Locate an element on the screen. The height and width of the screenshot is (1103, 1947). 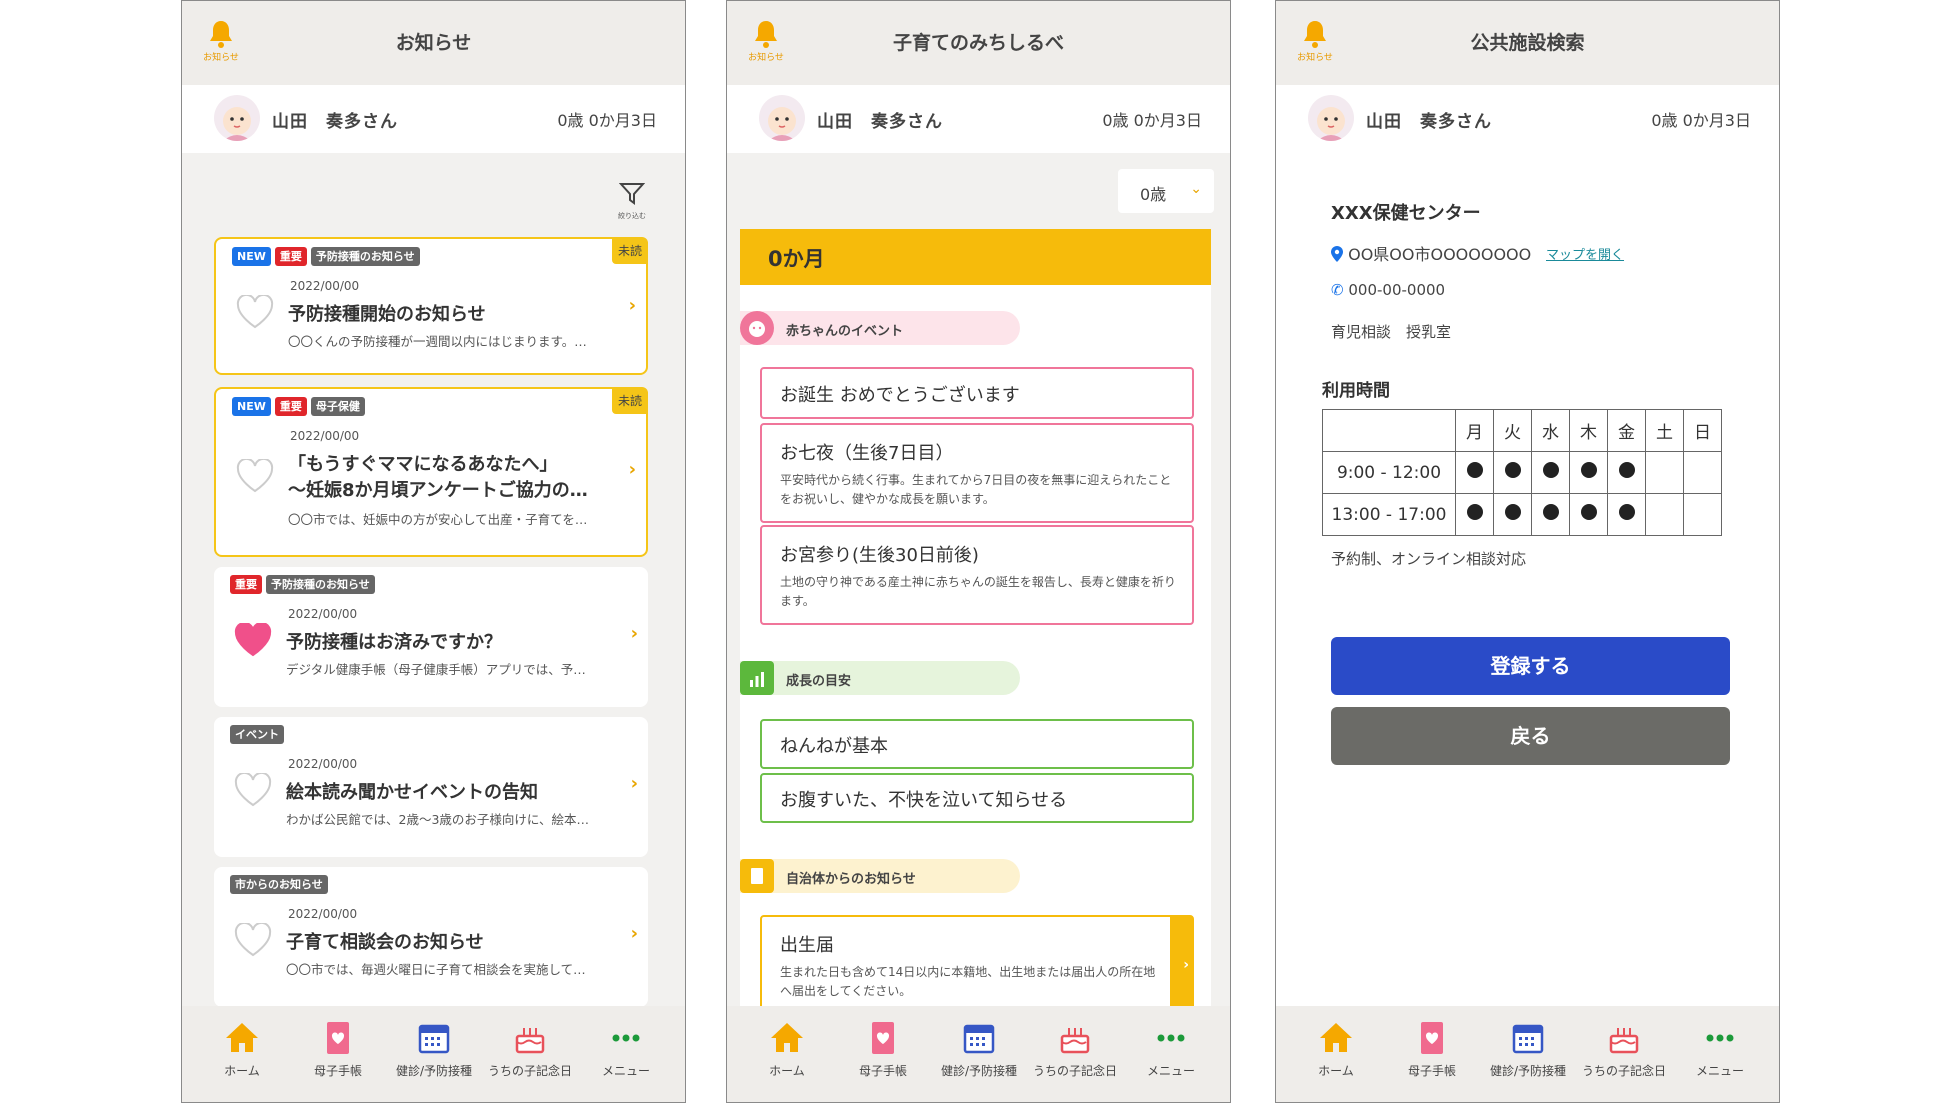
user-name: 山田 奏多さん is located at coordinates (880, 122).